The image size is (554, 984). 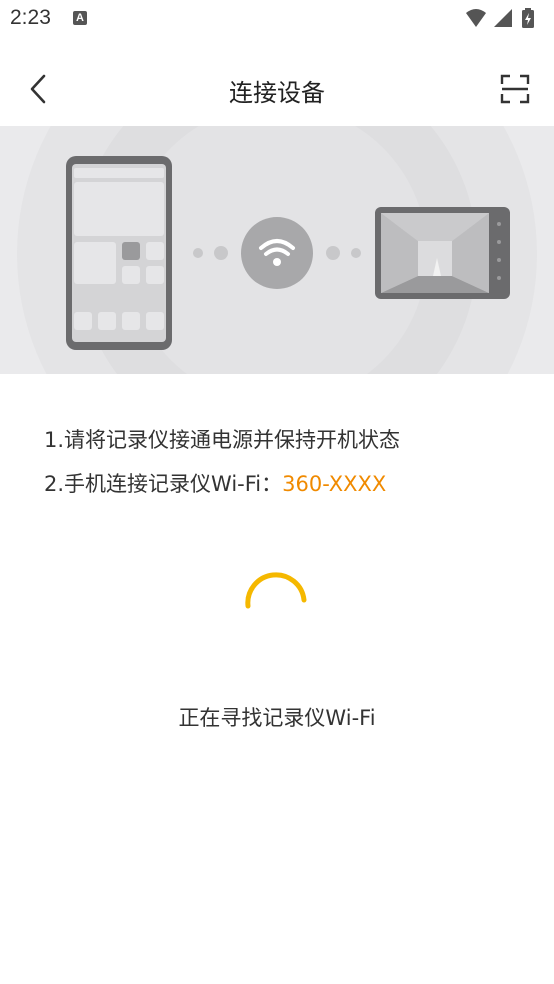 I want to click on status-icons, so click(x=500, y=18).